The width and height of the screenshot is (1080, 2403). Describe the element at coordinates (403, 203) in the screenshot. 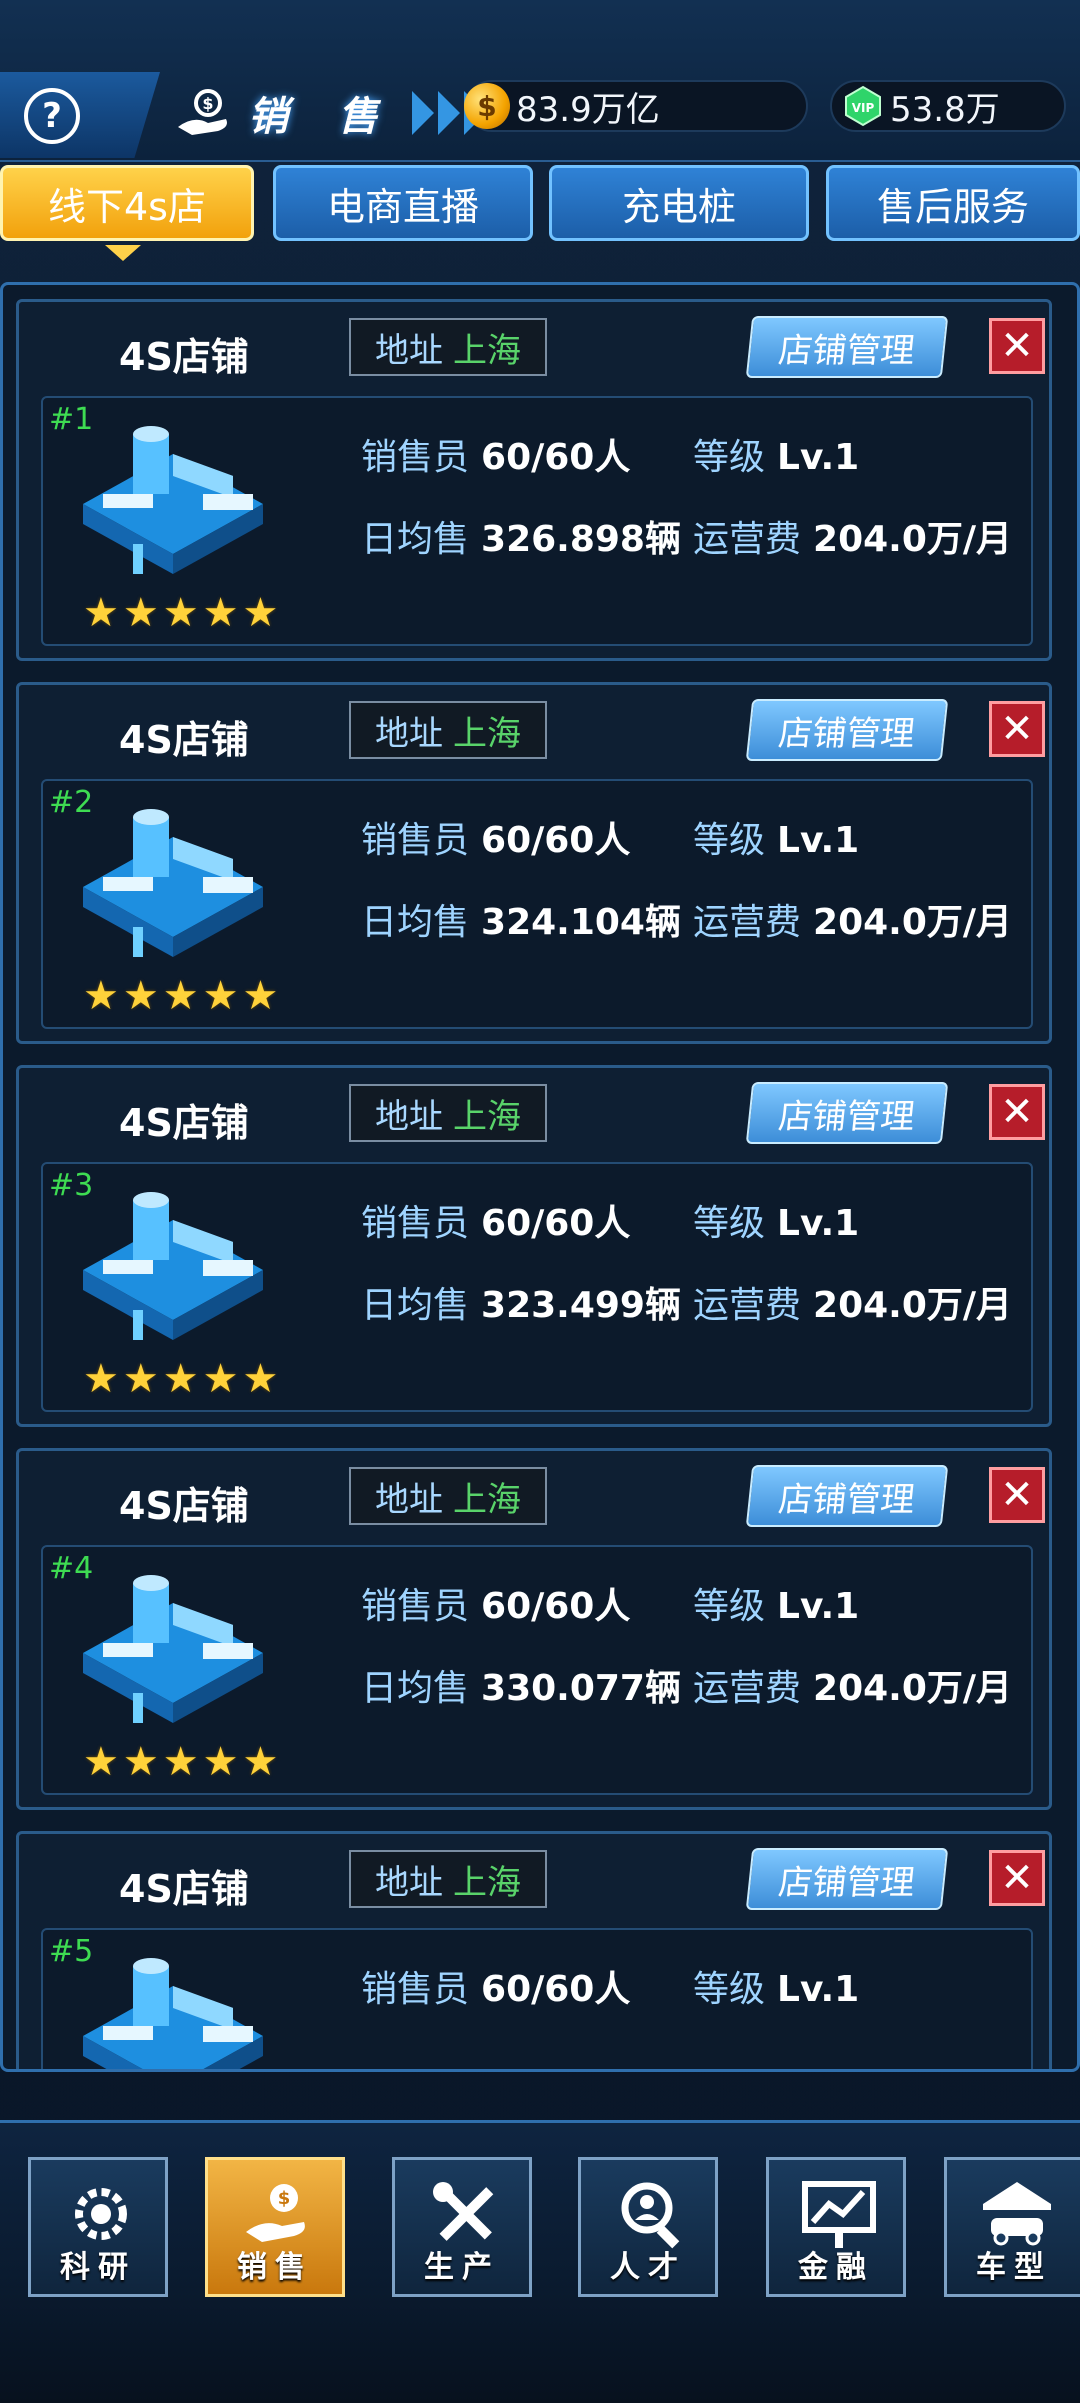

I see `tab-ecommerce-live: 电商直播` at that location.